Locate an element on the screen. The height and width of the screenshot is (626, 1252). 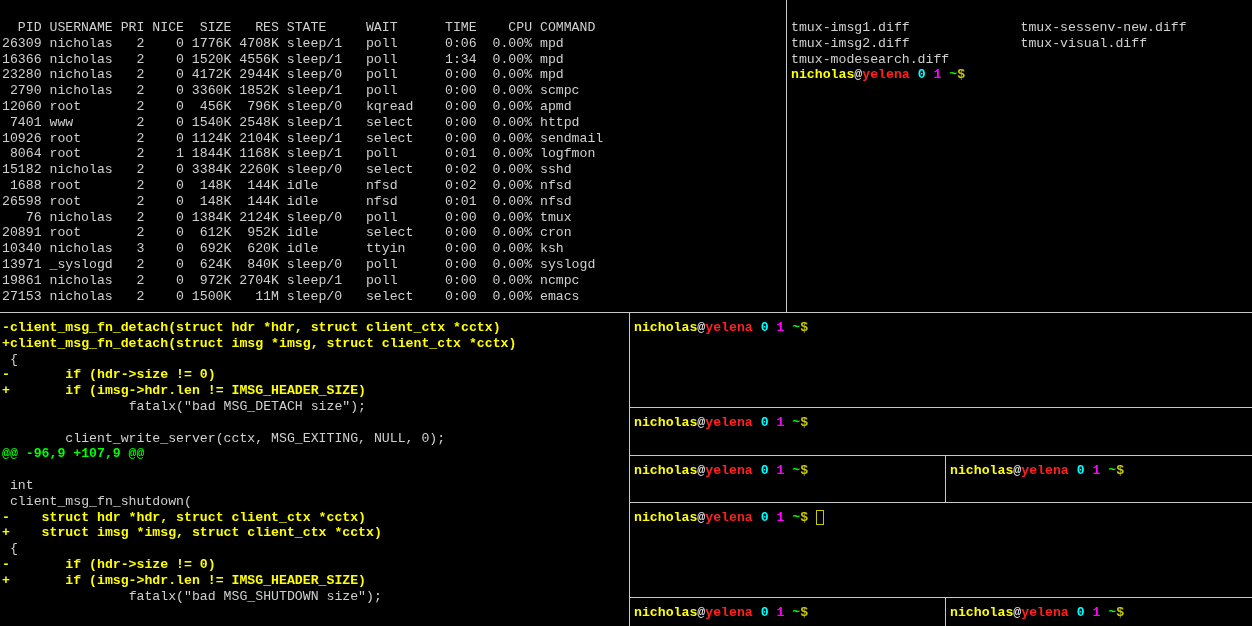
diff-line: - struct hdr *hdr, struct client_ctx *cctx) is located at coordinates (184, 517).